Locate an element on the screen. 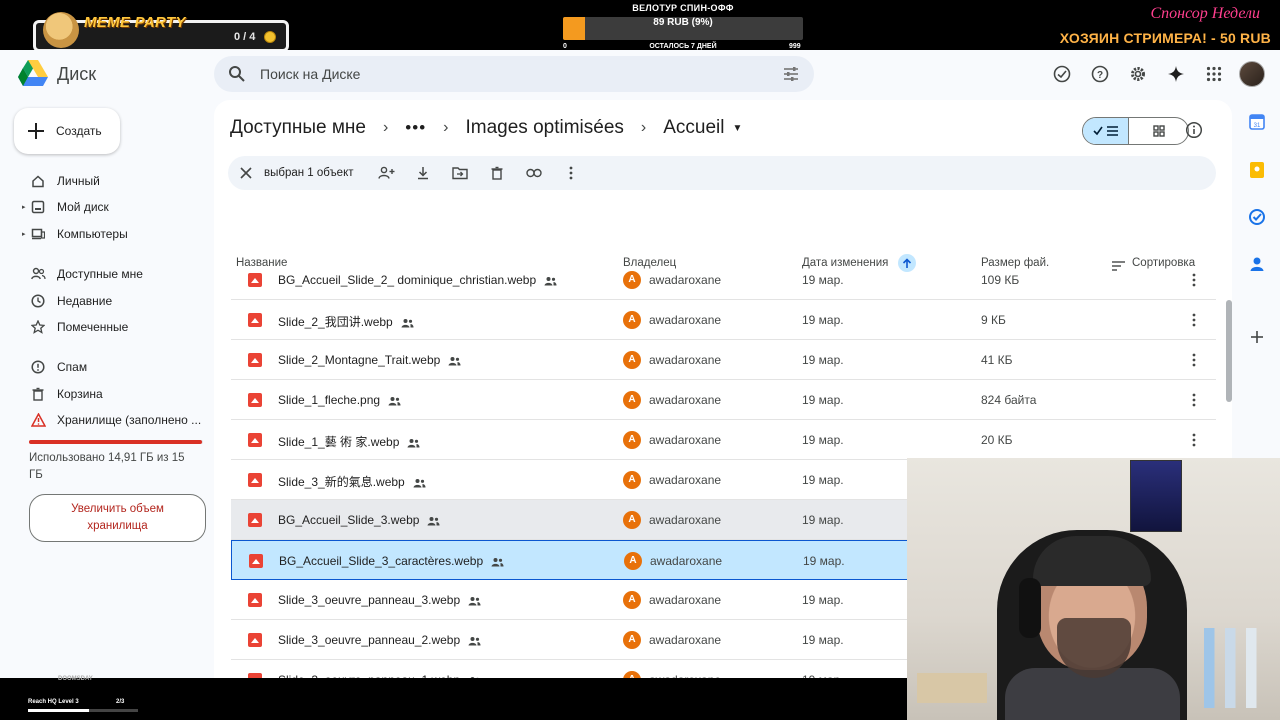  drive-logo-icon is located at coordinates (33, 76).